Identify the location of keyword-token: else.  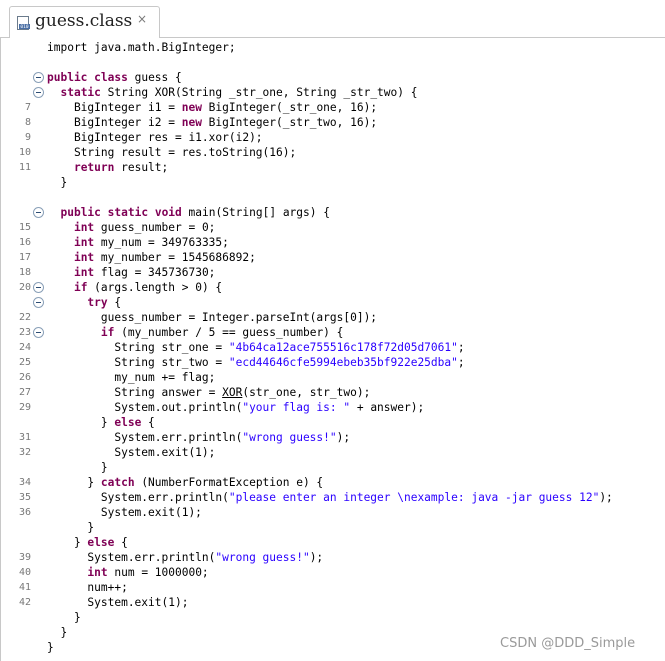
(101, 542).